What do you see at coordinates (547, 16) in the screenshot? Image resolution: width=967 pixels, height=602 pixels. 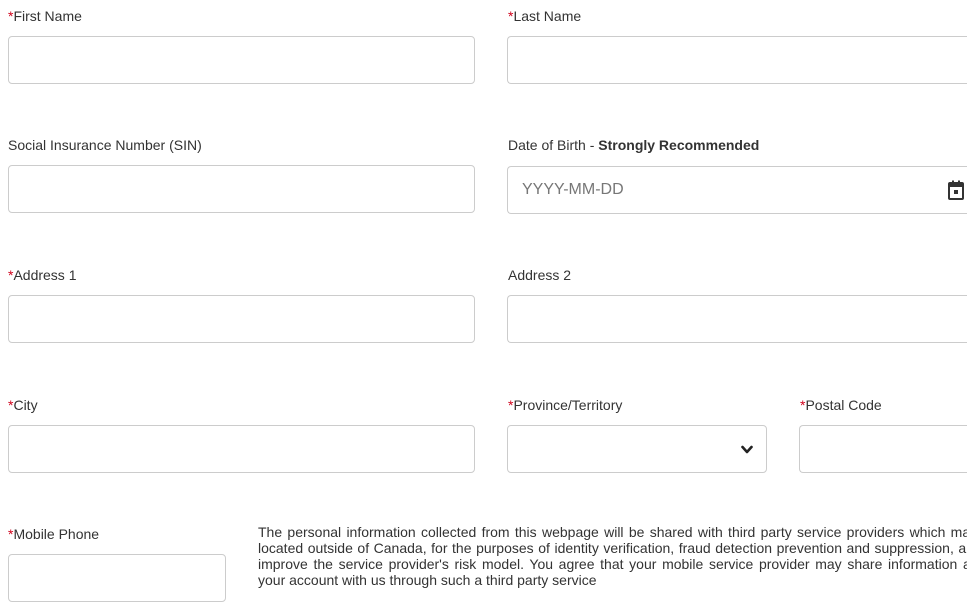 I see `last-name-label-text: Last Name` at bounding box center [547, 16].